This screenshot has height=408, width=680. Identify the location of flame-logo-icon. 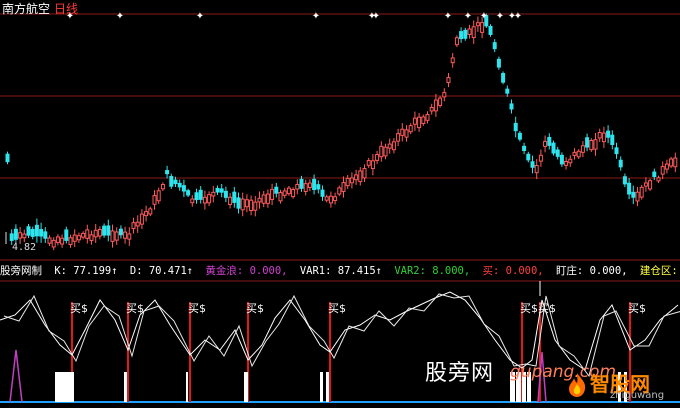
(577, 385).